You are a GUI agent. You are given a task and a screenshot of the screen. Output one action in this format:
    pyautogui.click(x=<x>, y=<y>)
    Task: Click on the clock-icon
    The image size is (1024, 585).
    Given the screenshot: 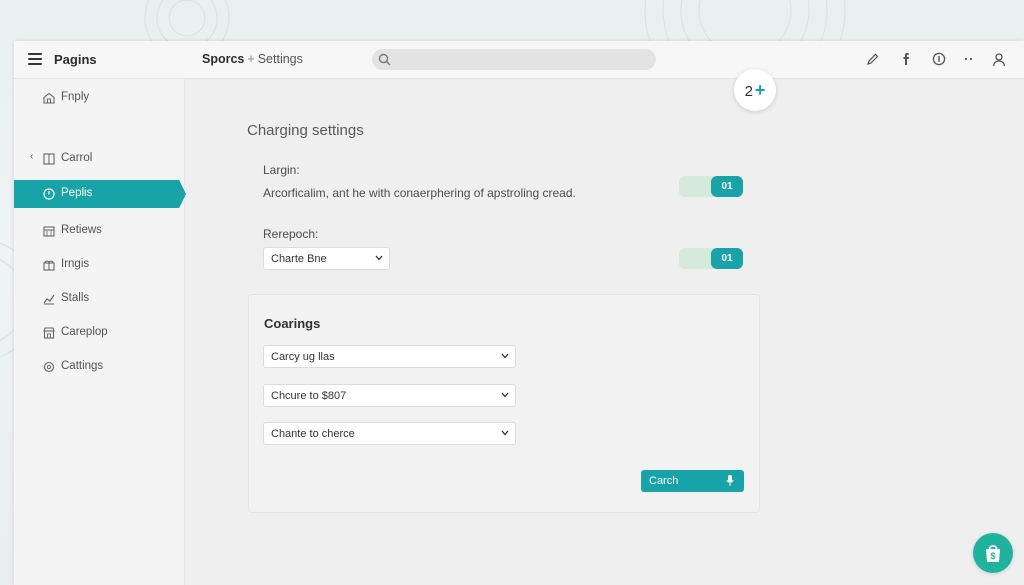 What is the action you would take?
    pyautogui.click(x=49, y=194)
    